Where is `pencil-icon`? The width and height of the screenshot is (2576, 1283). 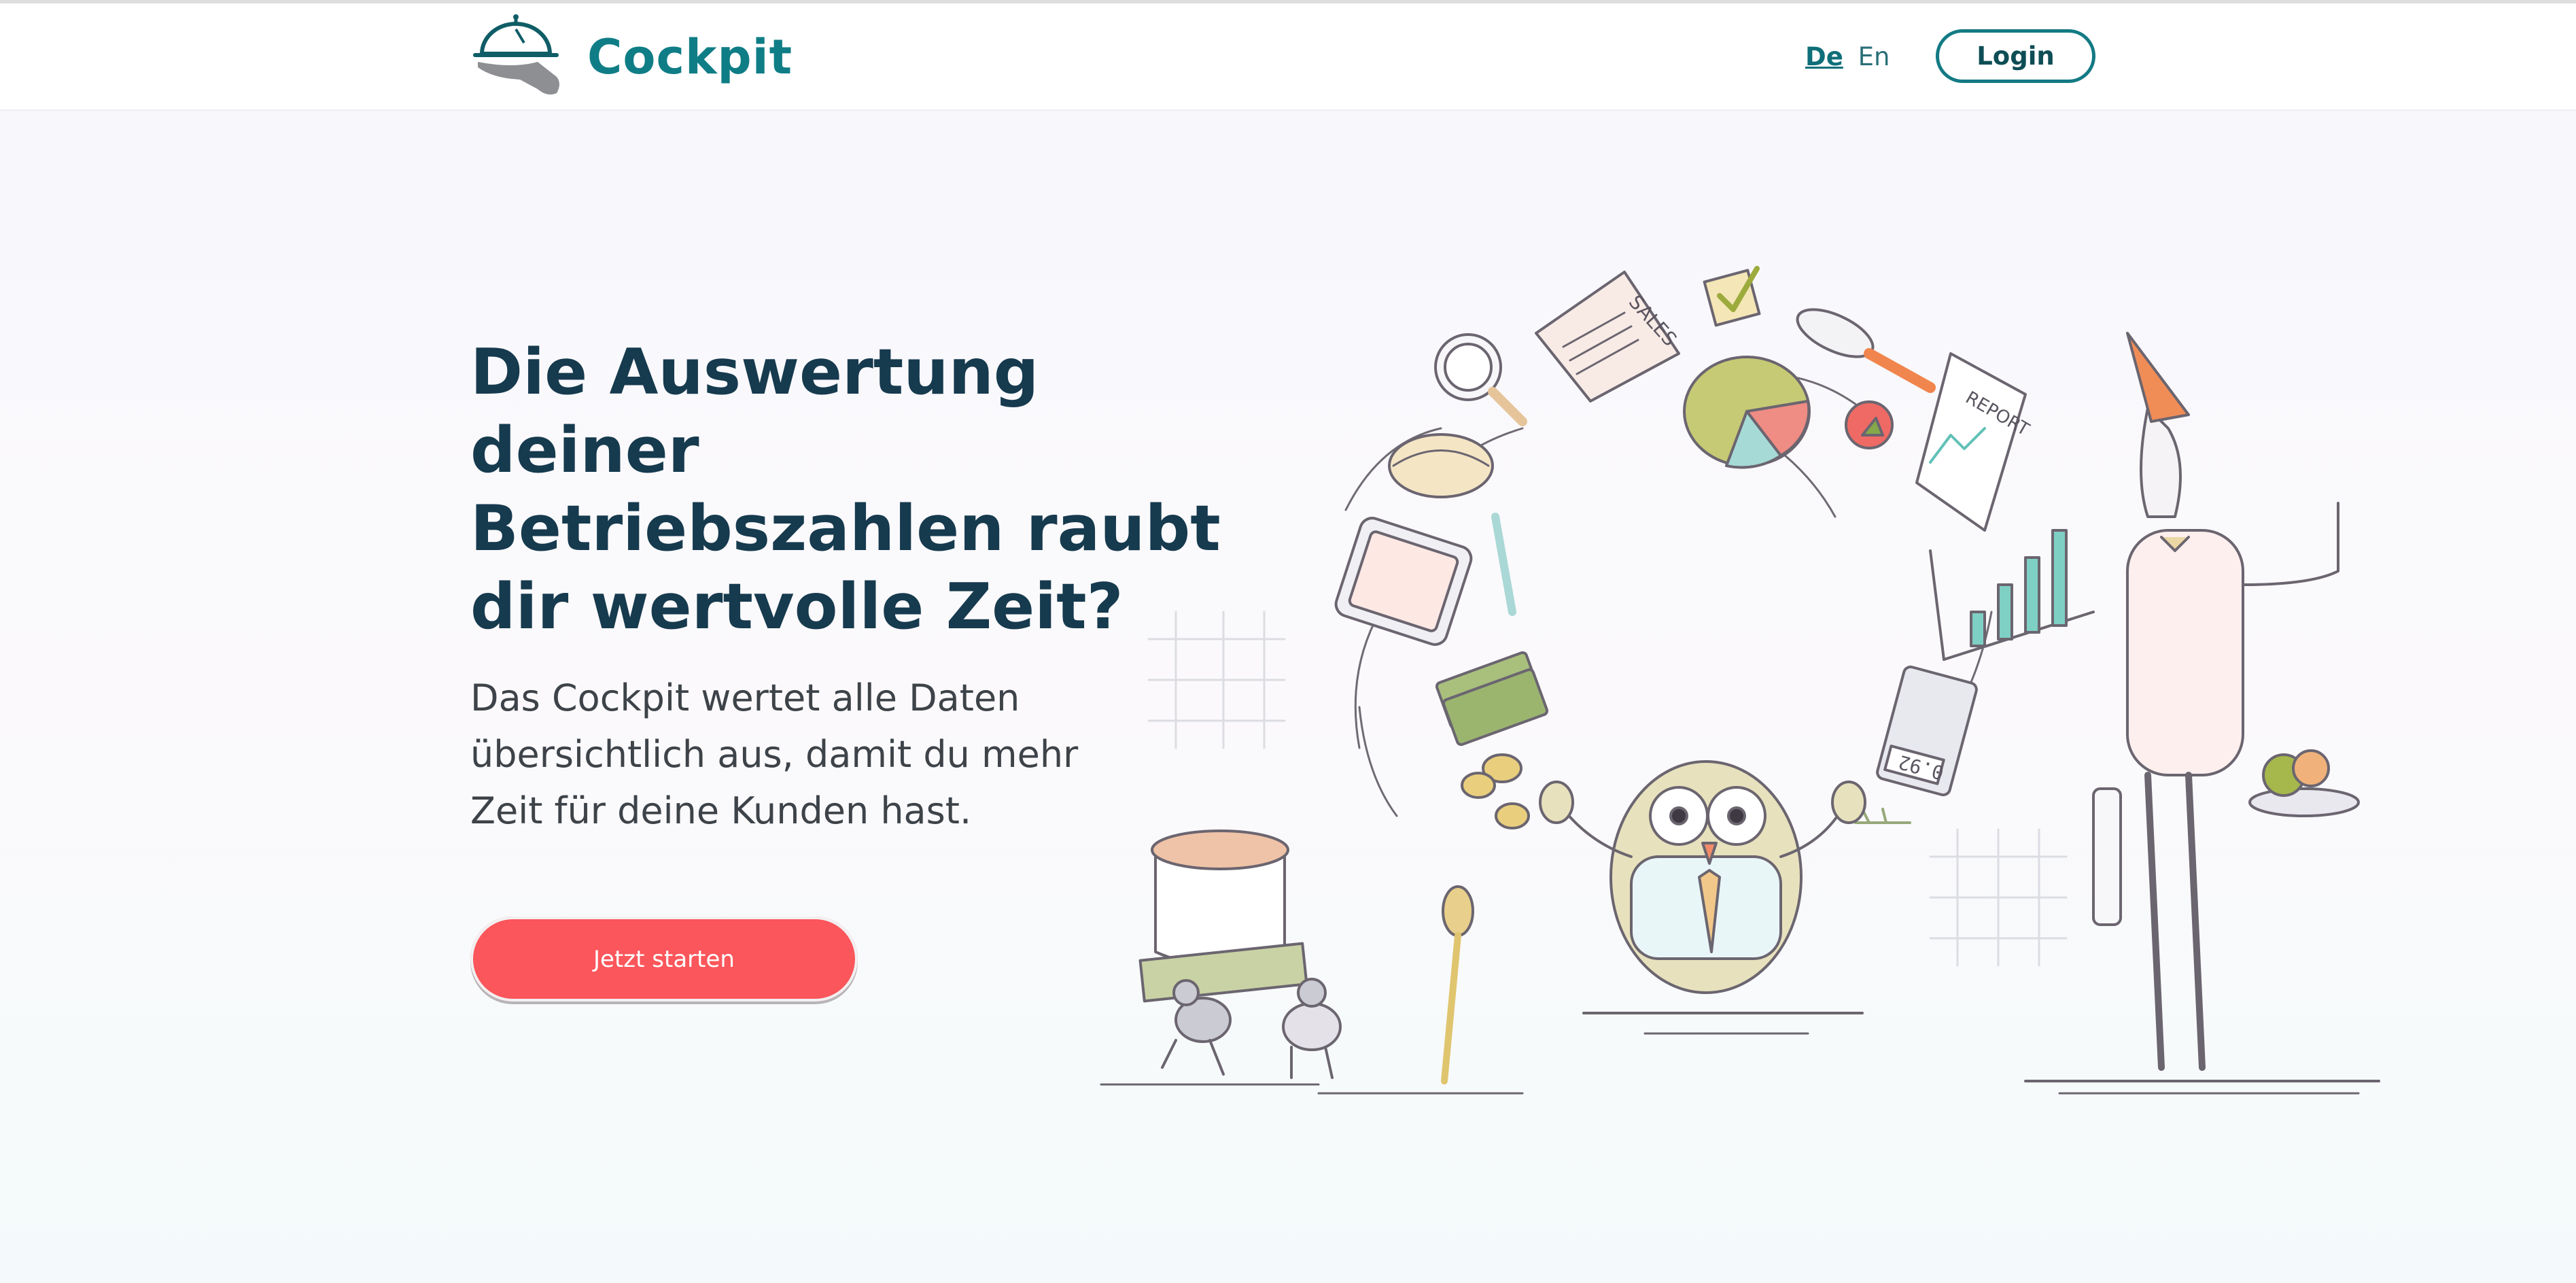 pencil-icon is located at coordinates (1503, 564).